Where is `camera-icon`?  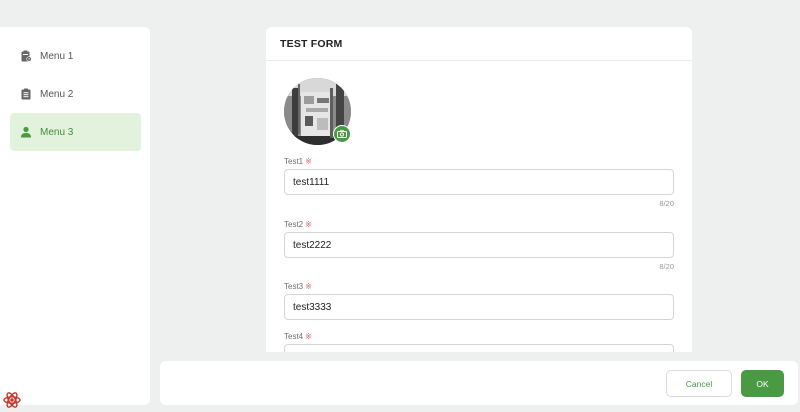
camera-icon is located at coordinates (342, 134).